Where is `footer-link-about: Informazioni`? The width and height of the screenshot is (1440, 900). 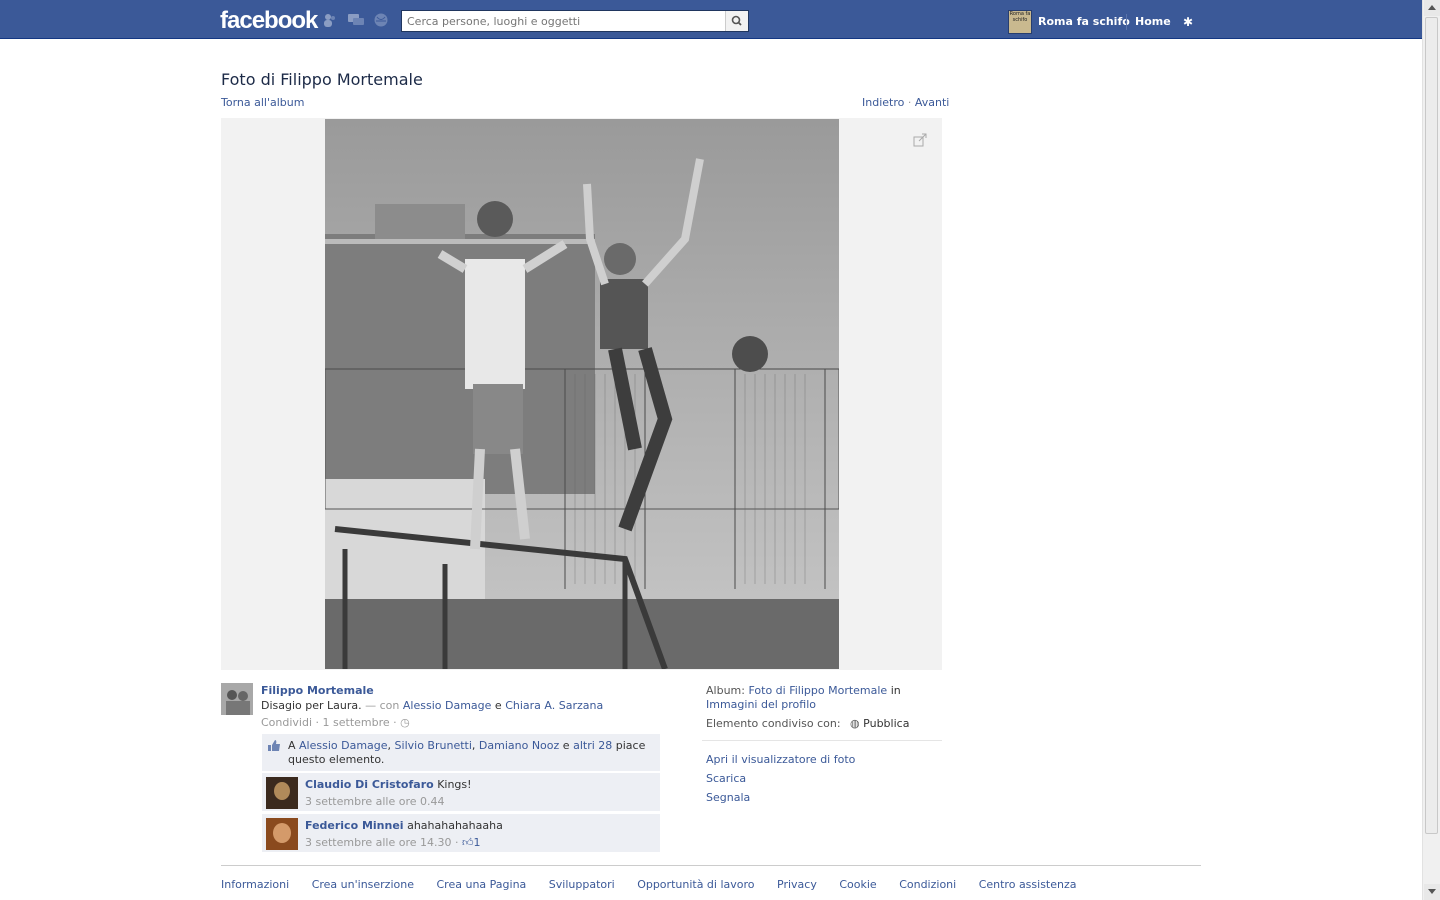
footer-link-about: Informazioni is located at coordinates (255, 884).